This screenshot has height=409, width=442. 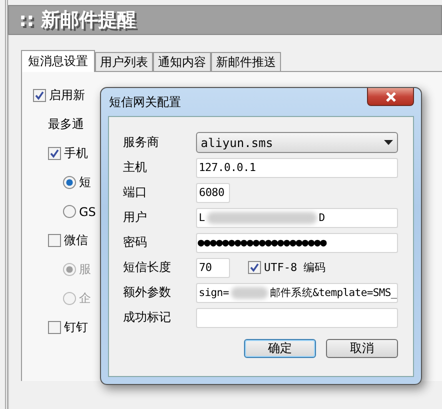 I want to click on field-text: L, so click(x=201, y=218).